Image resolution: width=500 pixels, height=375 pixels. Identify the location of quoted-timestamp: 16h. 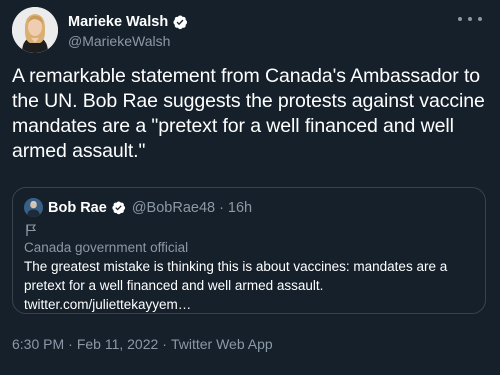
(240, 208).